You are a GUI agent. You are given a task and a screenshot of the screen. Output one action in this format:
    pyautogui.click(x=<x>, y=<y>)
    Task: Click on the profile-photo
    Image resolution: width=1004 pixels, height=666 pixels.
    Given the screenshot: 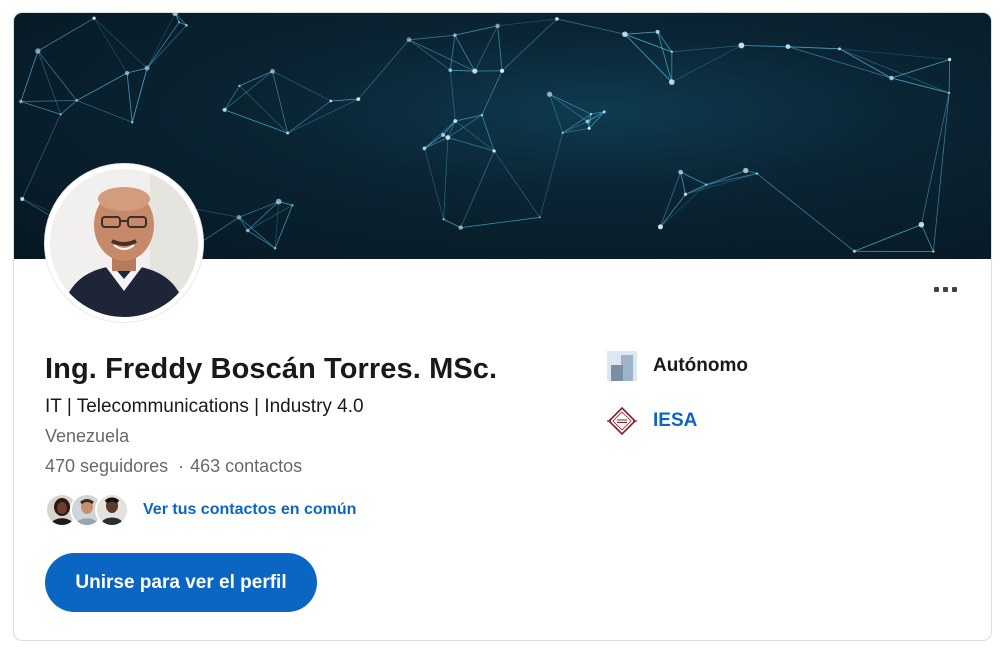 What is the action you would take?
    pyautogui.click(x=124, y=243)
    